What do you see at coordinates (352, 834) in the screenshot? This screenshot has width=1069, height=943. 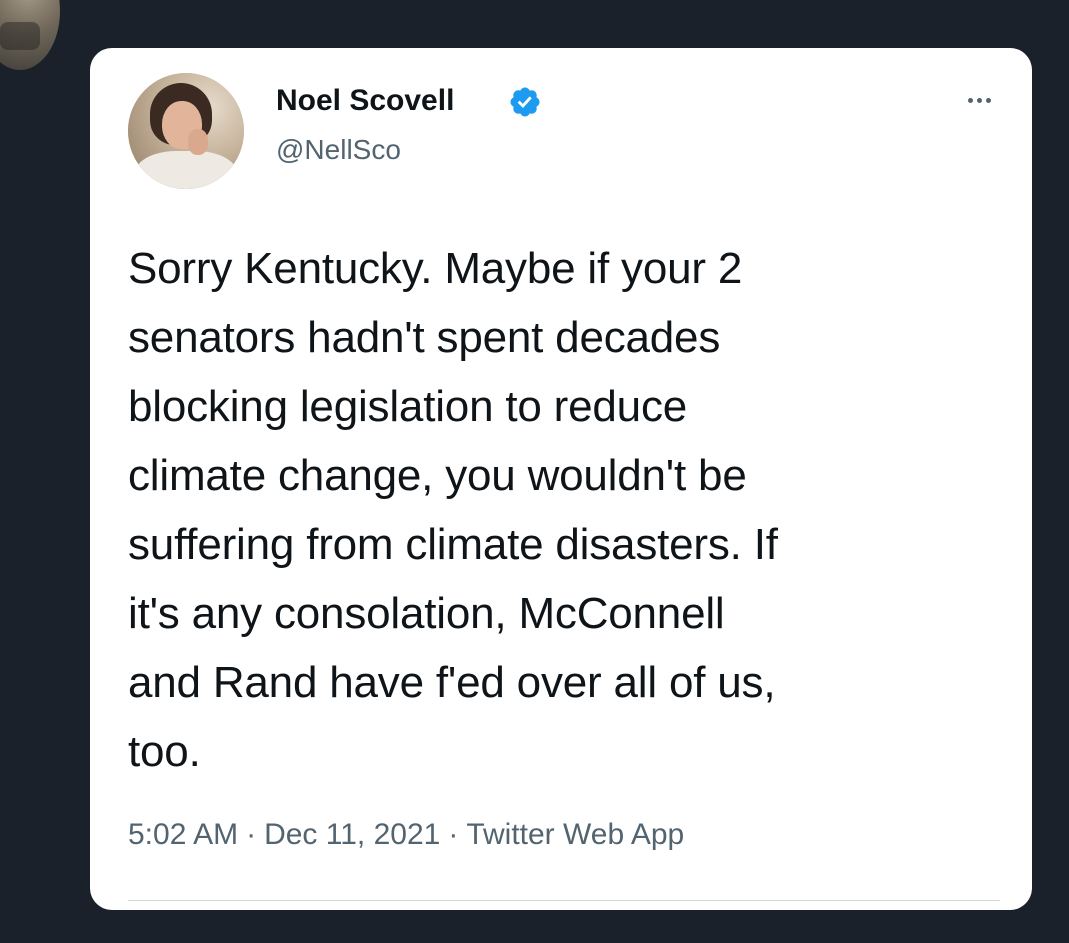 I see `tweet-date: Dec 11, 2021` at bounding box center [352, 834].